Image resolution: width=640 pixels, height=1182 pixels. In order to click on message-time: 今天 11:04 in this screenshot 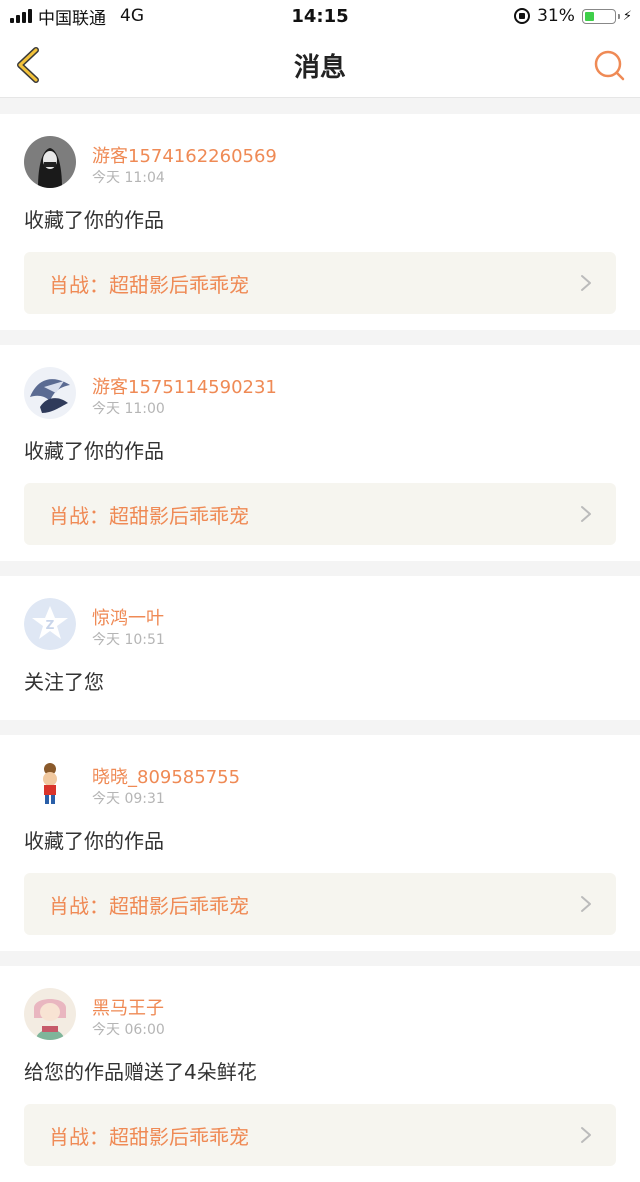, I will do `click(128, 178)`.